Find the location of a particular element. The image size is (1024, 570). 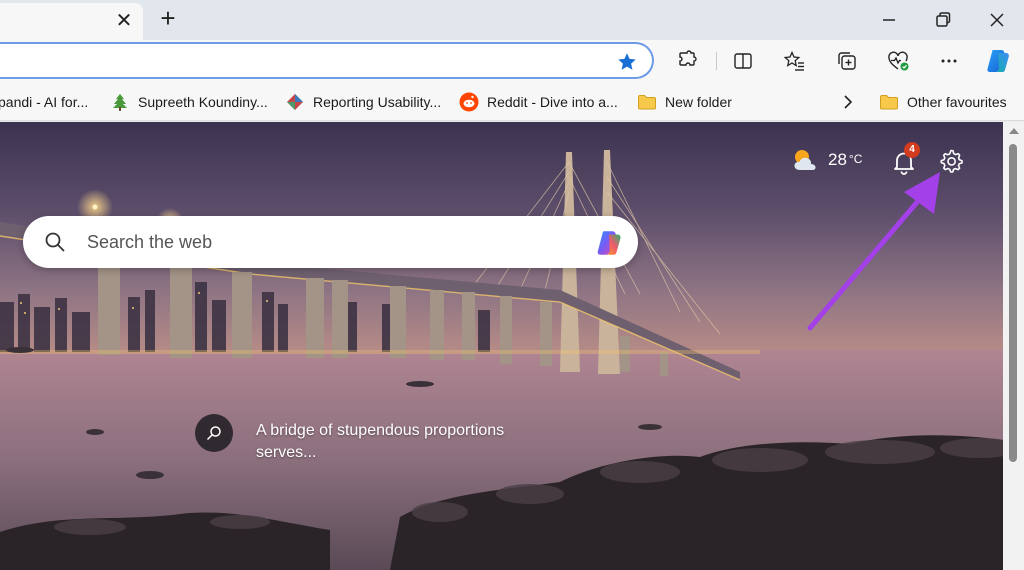

search-input is located at coordinates (327, 242).